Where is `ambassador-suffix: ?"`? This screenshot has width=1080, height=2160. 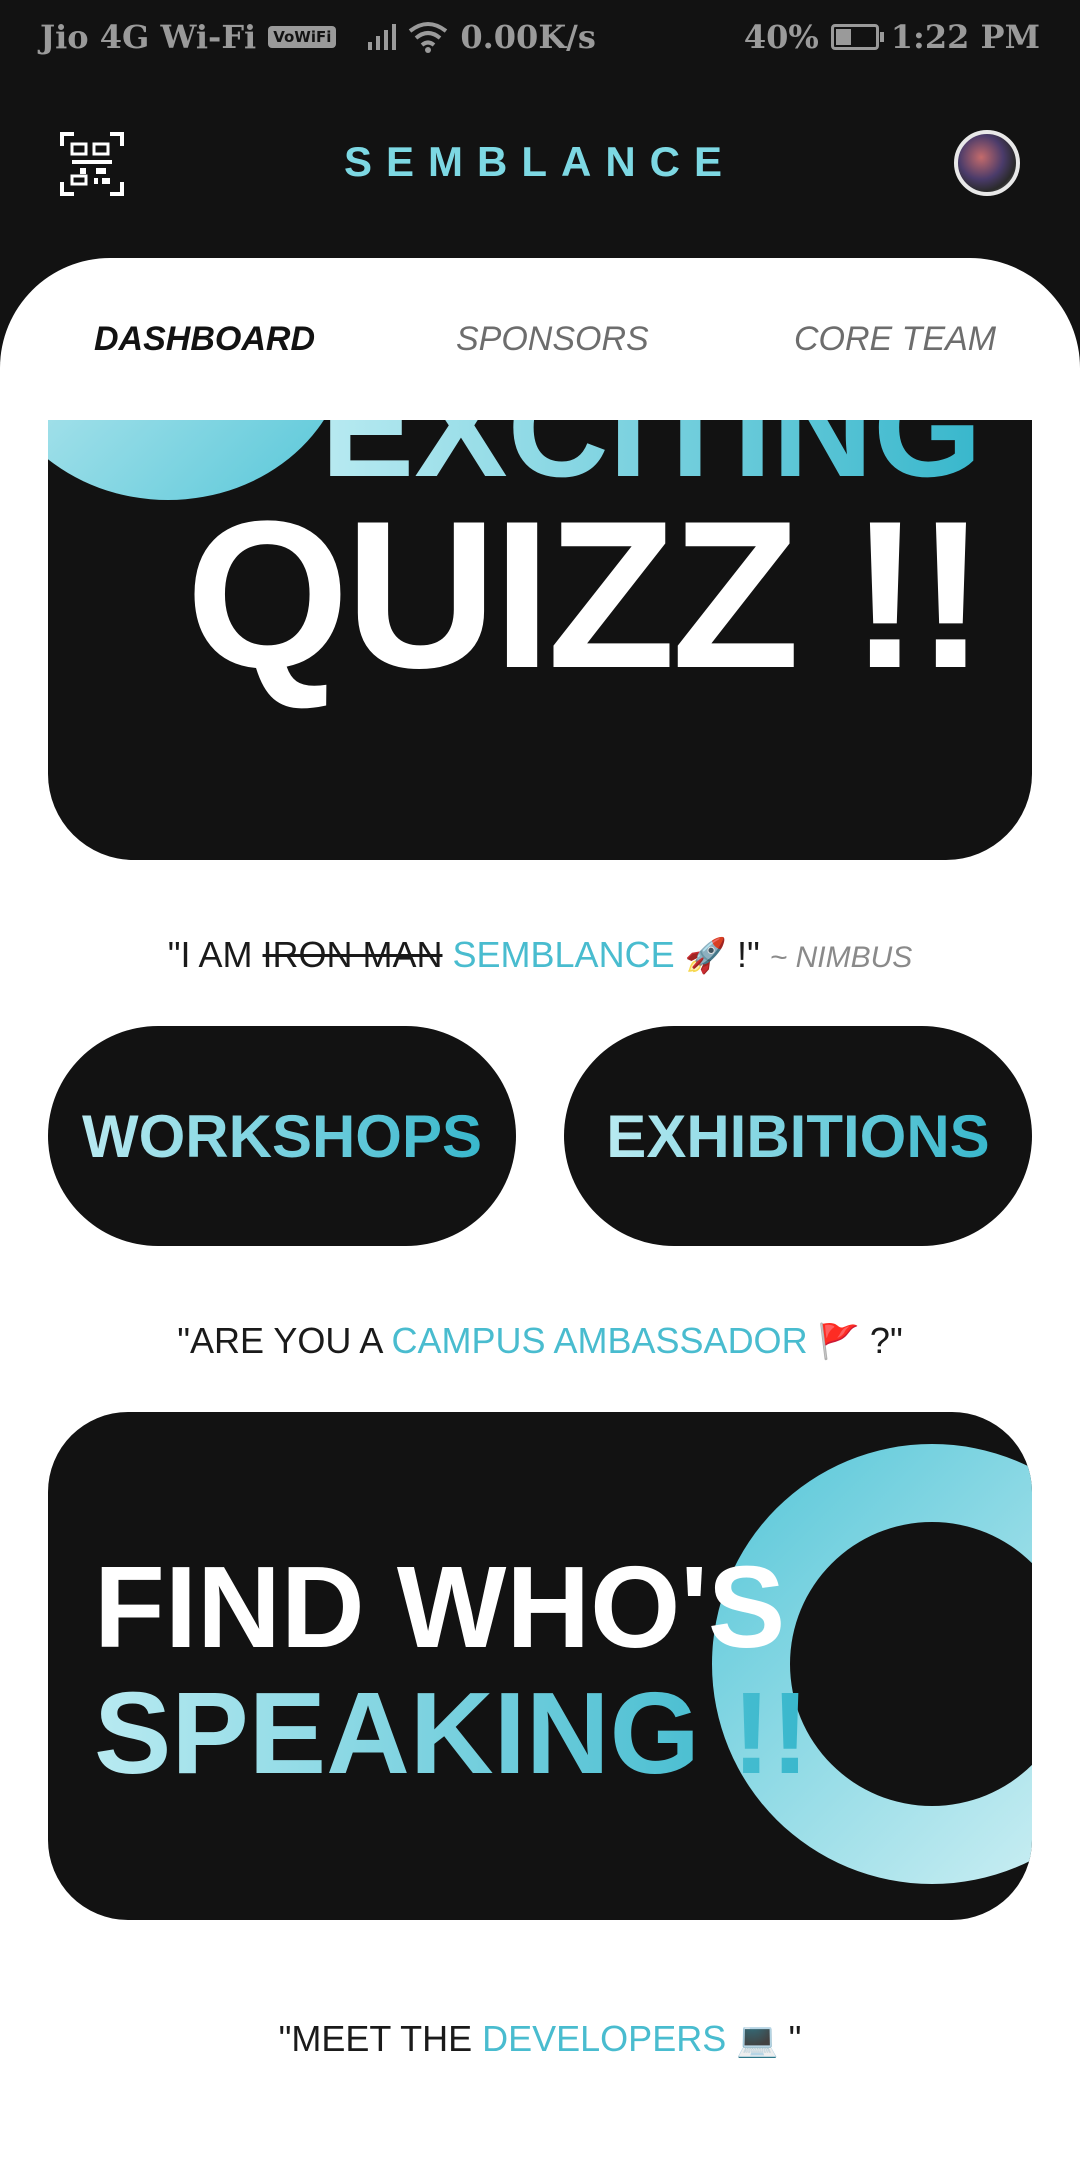 ambassador-suffix: ?" is located at coordinates (881, 1340).